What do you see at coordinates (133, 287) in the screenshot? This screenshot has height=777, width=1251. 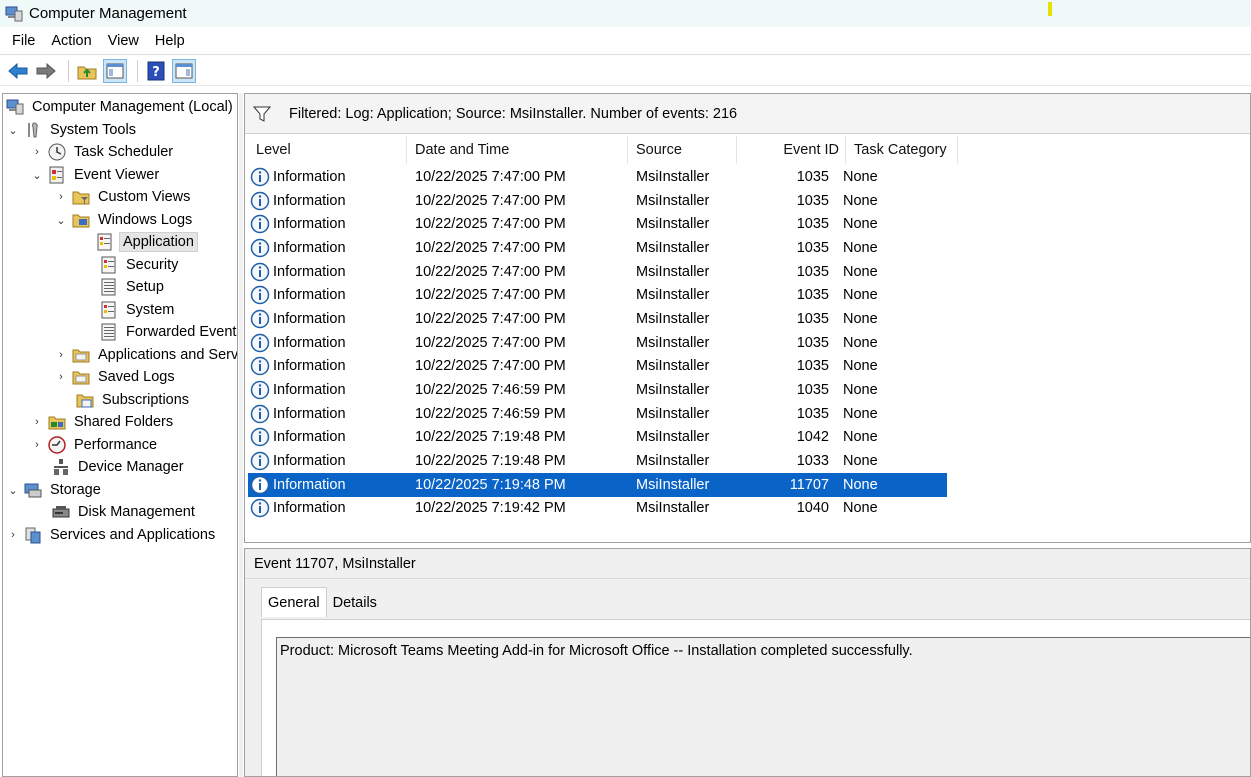 I see `tree-item-setup: Setup` at bounding box center [133, 287].